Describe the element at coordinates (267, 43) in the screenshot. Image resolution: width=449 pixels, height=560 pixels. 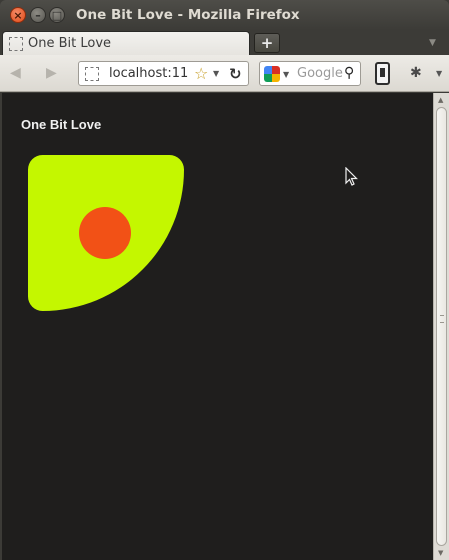
I see `new-tab-button: +` at that location.